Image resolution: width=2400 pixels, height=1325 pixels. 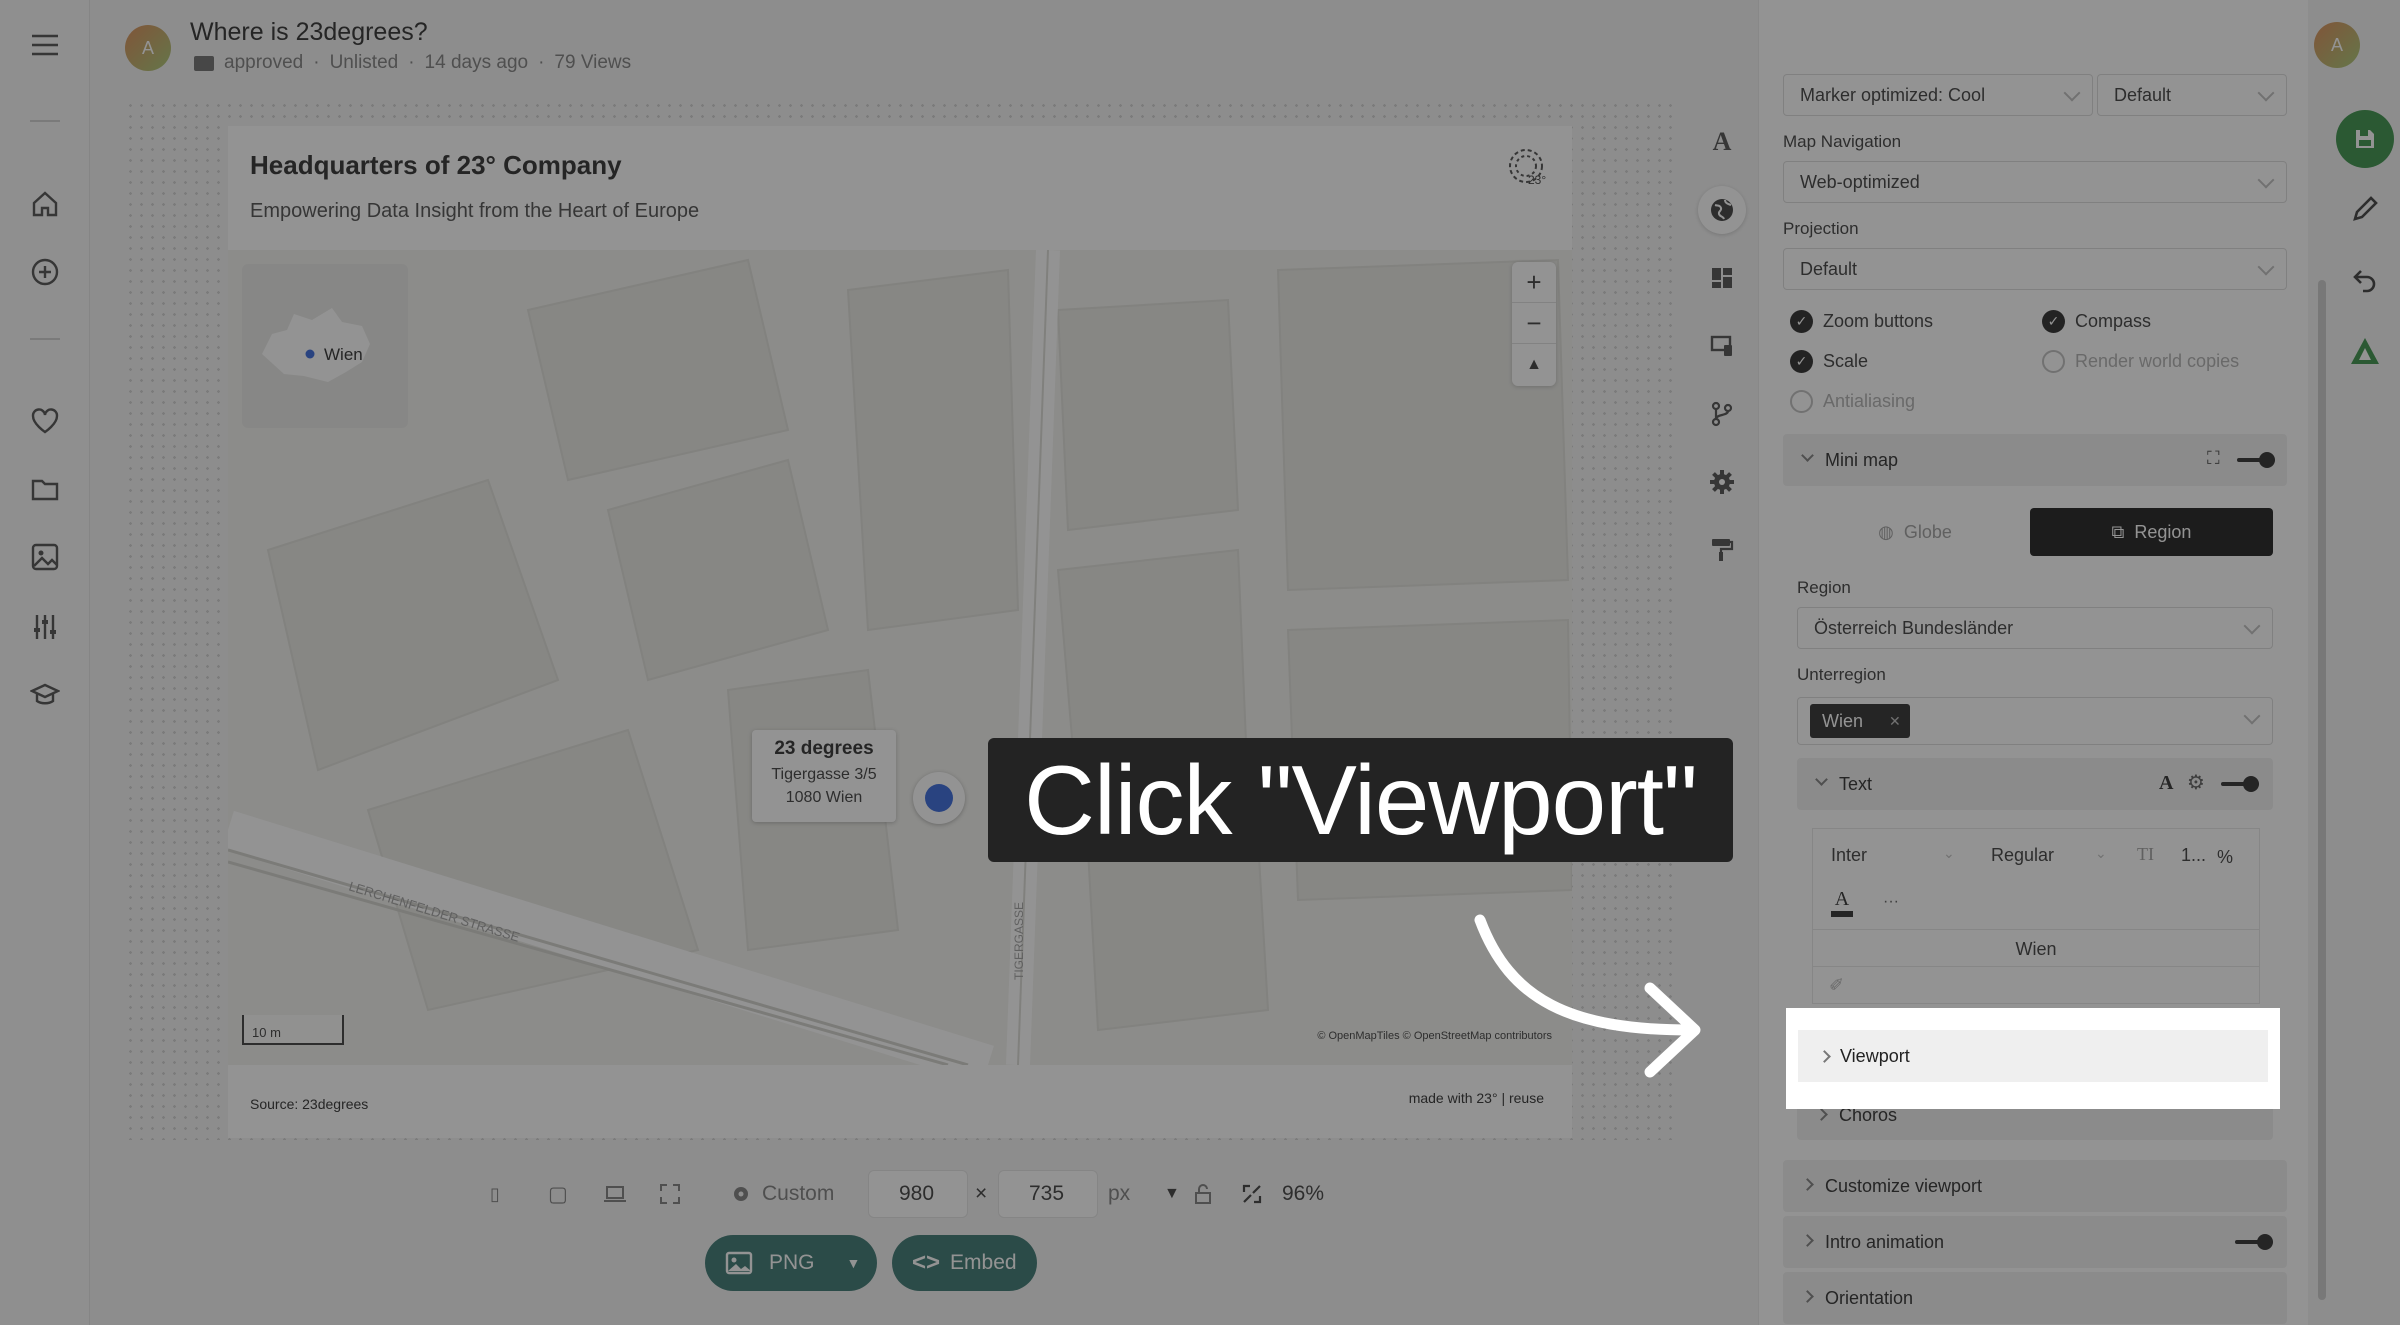 What do you see at coordinates (2035, 269) in the screenshot?
I see `projection-select: Default` at bounding box center [2035, 269].